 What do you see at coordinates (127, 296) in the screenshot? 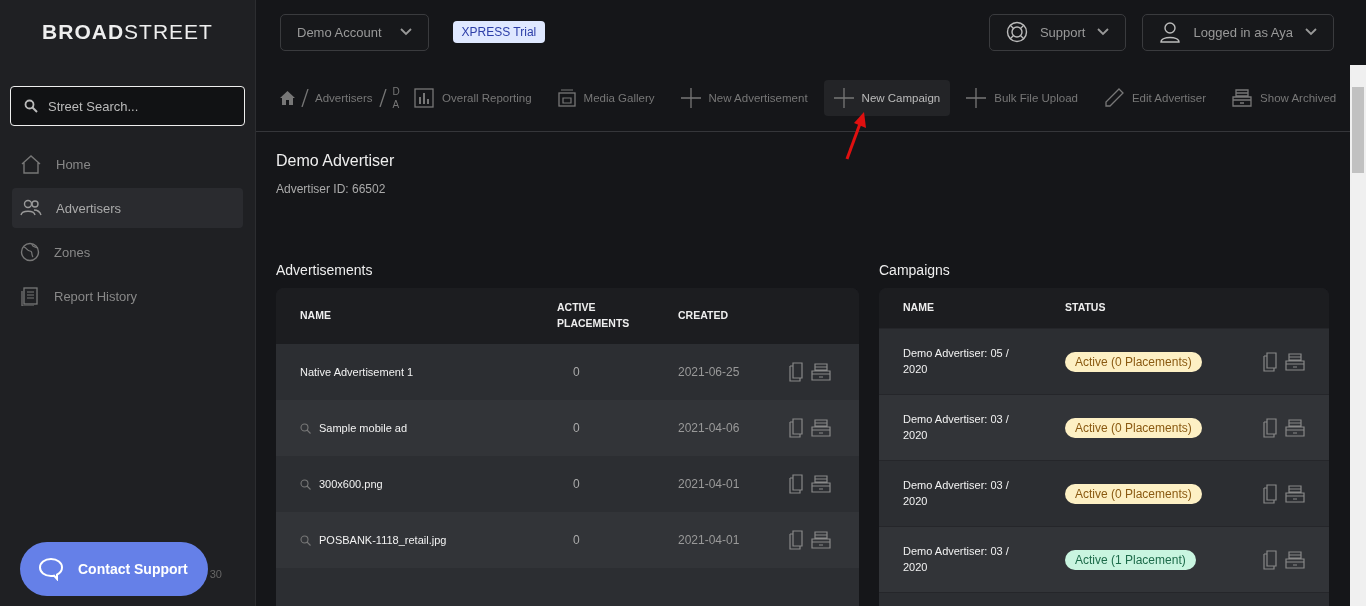
I see `nav-item: Report History` at bounding box center [127, 296].